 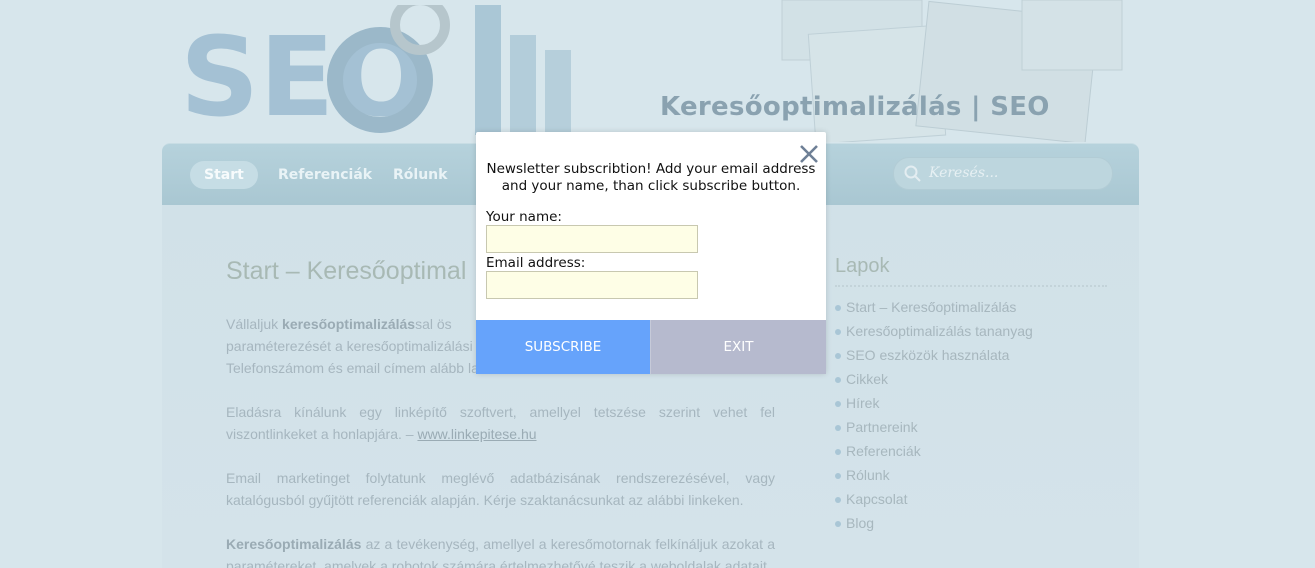 I want to click on linkepites-link: www.linkepitese.hu, so click(x=476, y=434).